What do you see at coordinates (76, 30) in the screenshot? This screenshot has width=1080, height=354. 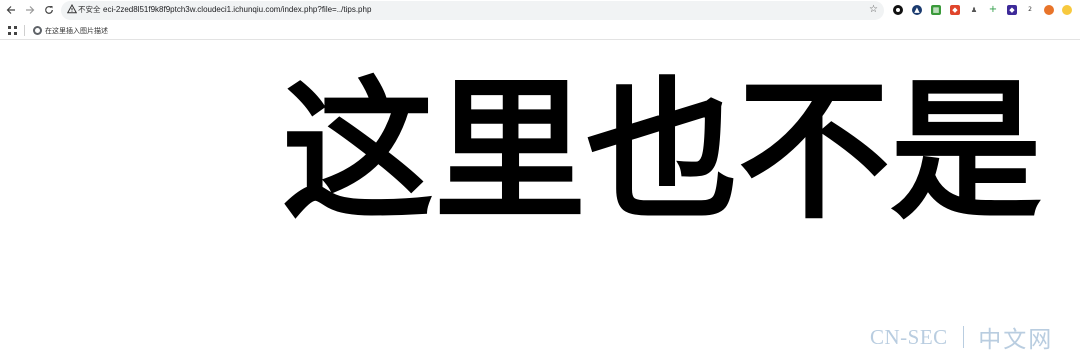 I see `bookmark-label: 在这里插入图片描述` at bounding box center [76, 30].